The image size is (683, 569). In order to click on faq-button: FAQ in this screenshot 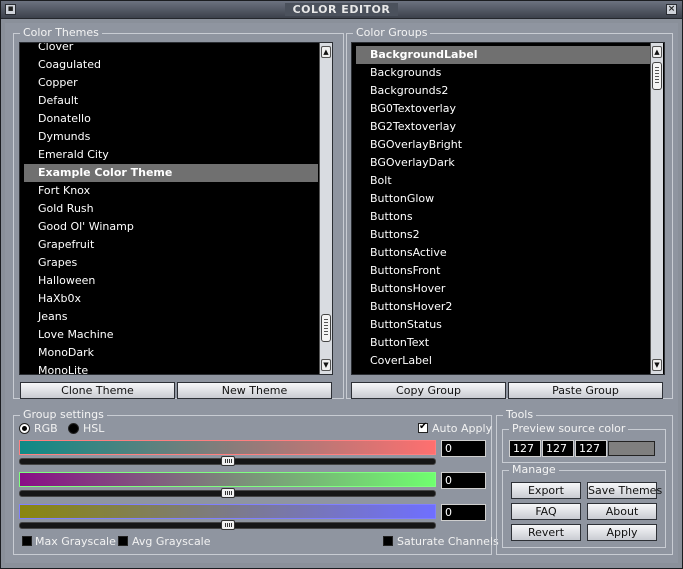, I will do `click(546, 511)`.